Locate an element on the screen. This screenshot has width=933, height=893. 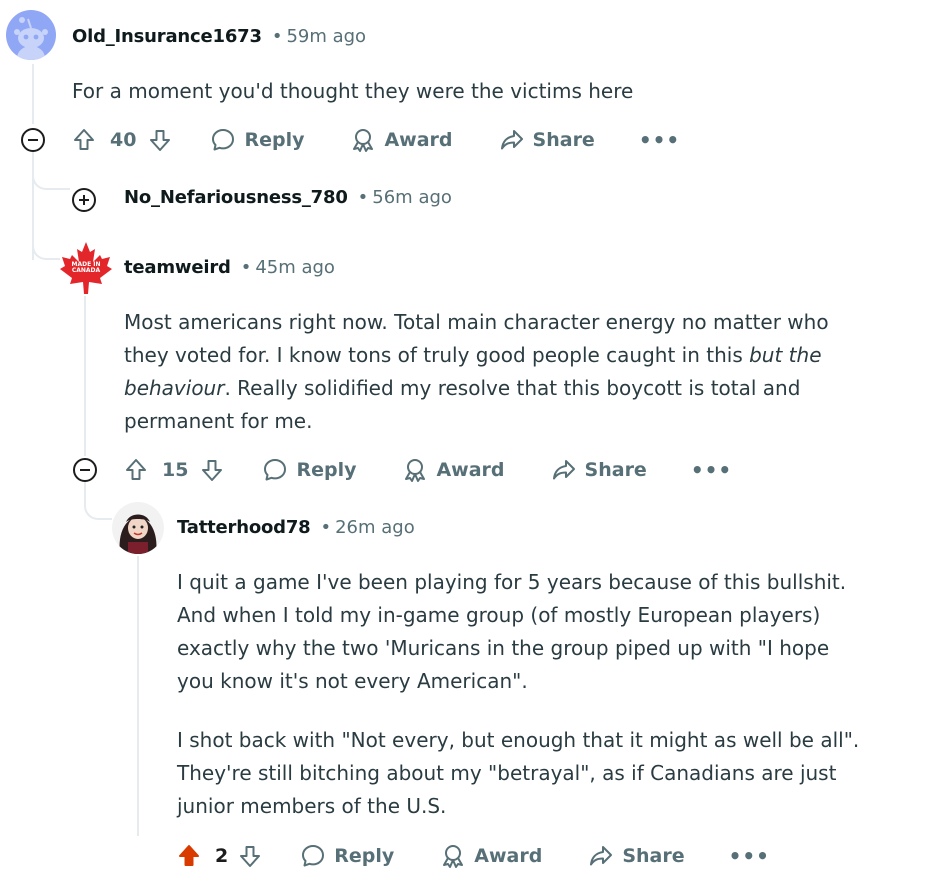
vote-count: 15 is located at coordinates (175, 470).